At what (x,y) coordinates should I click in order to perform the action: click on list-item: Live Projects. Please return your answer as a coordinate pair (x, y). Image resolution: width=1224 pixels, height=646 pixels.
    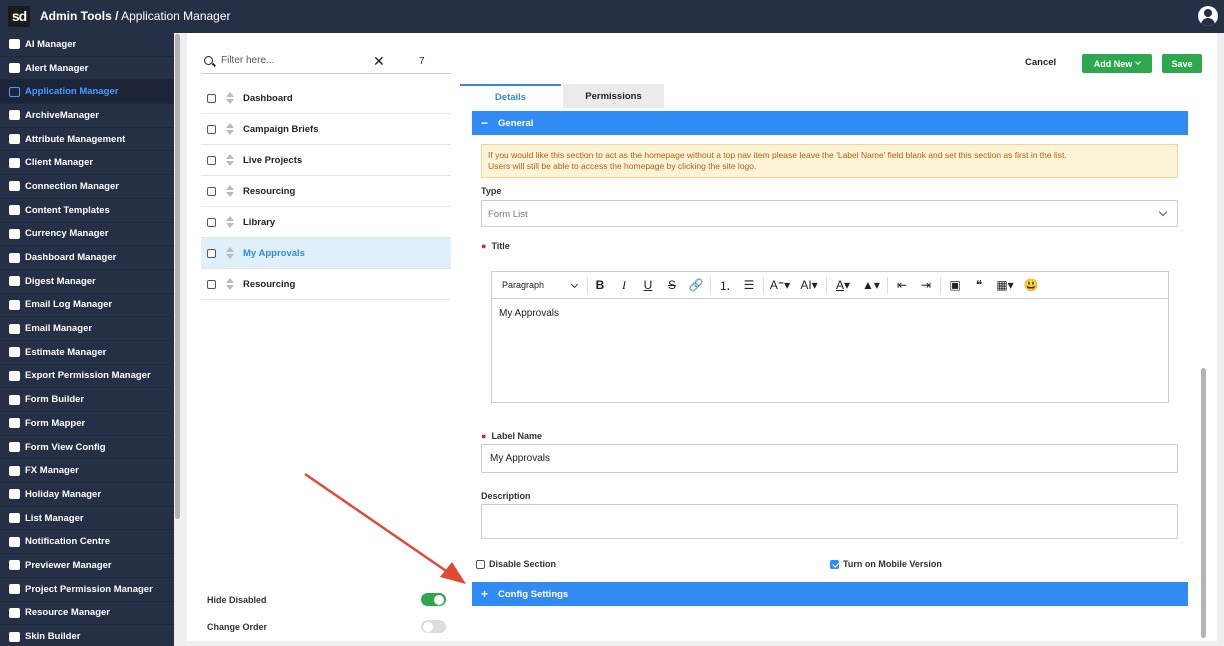
    Looking at the image, I should click on (326, 160).